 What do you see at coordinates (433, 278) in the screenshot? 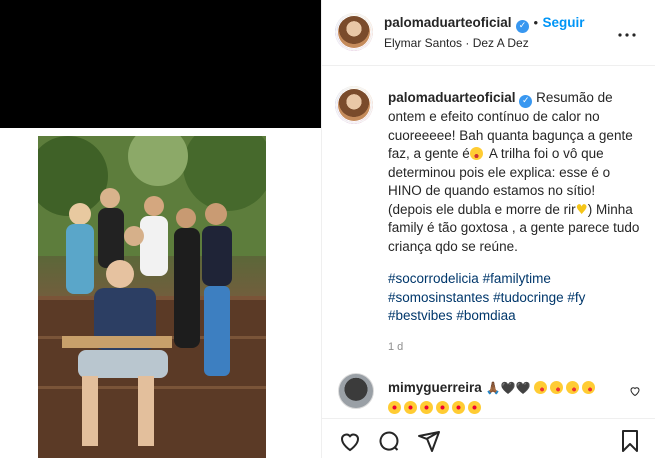
I see `hashtag-link: #socorrodelicia` at bounding box center [433, 278].